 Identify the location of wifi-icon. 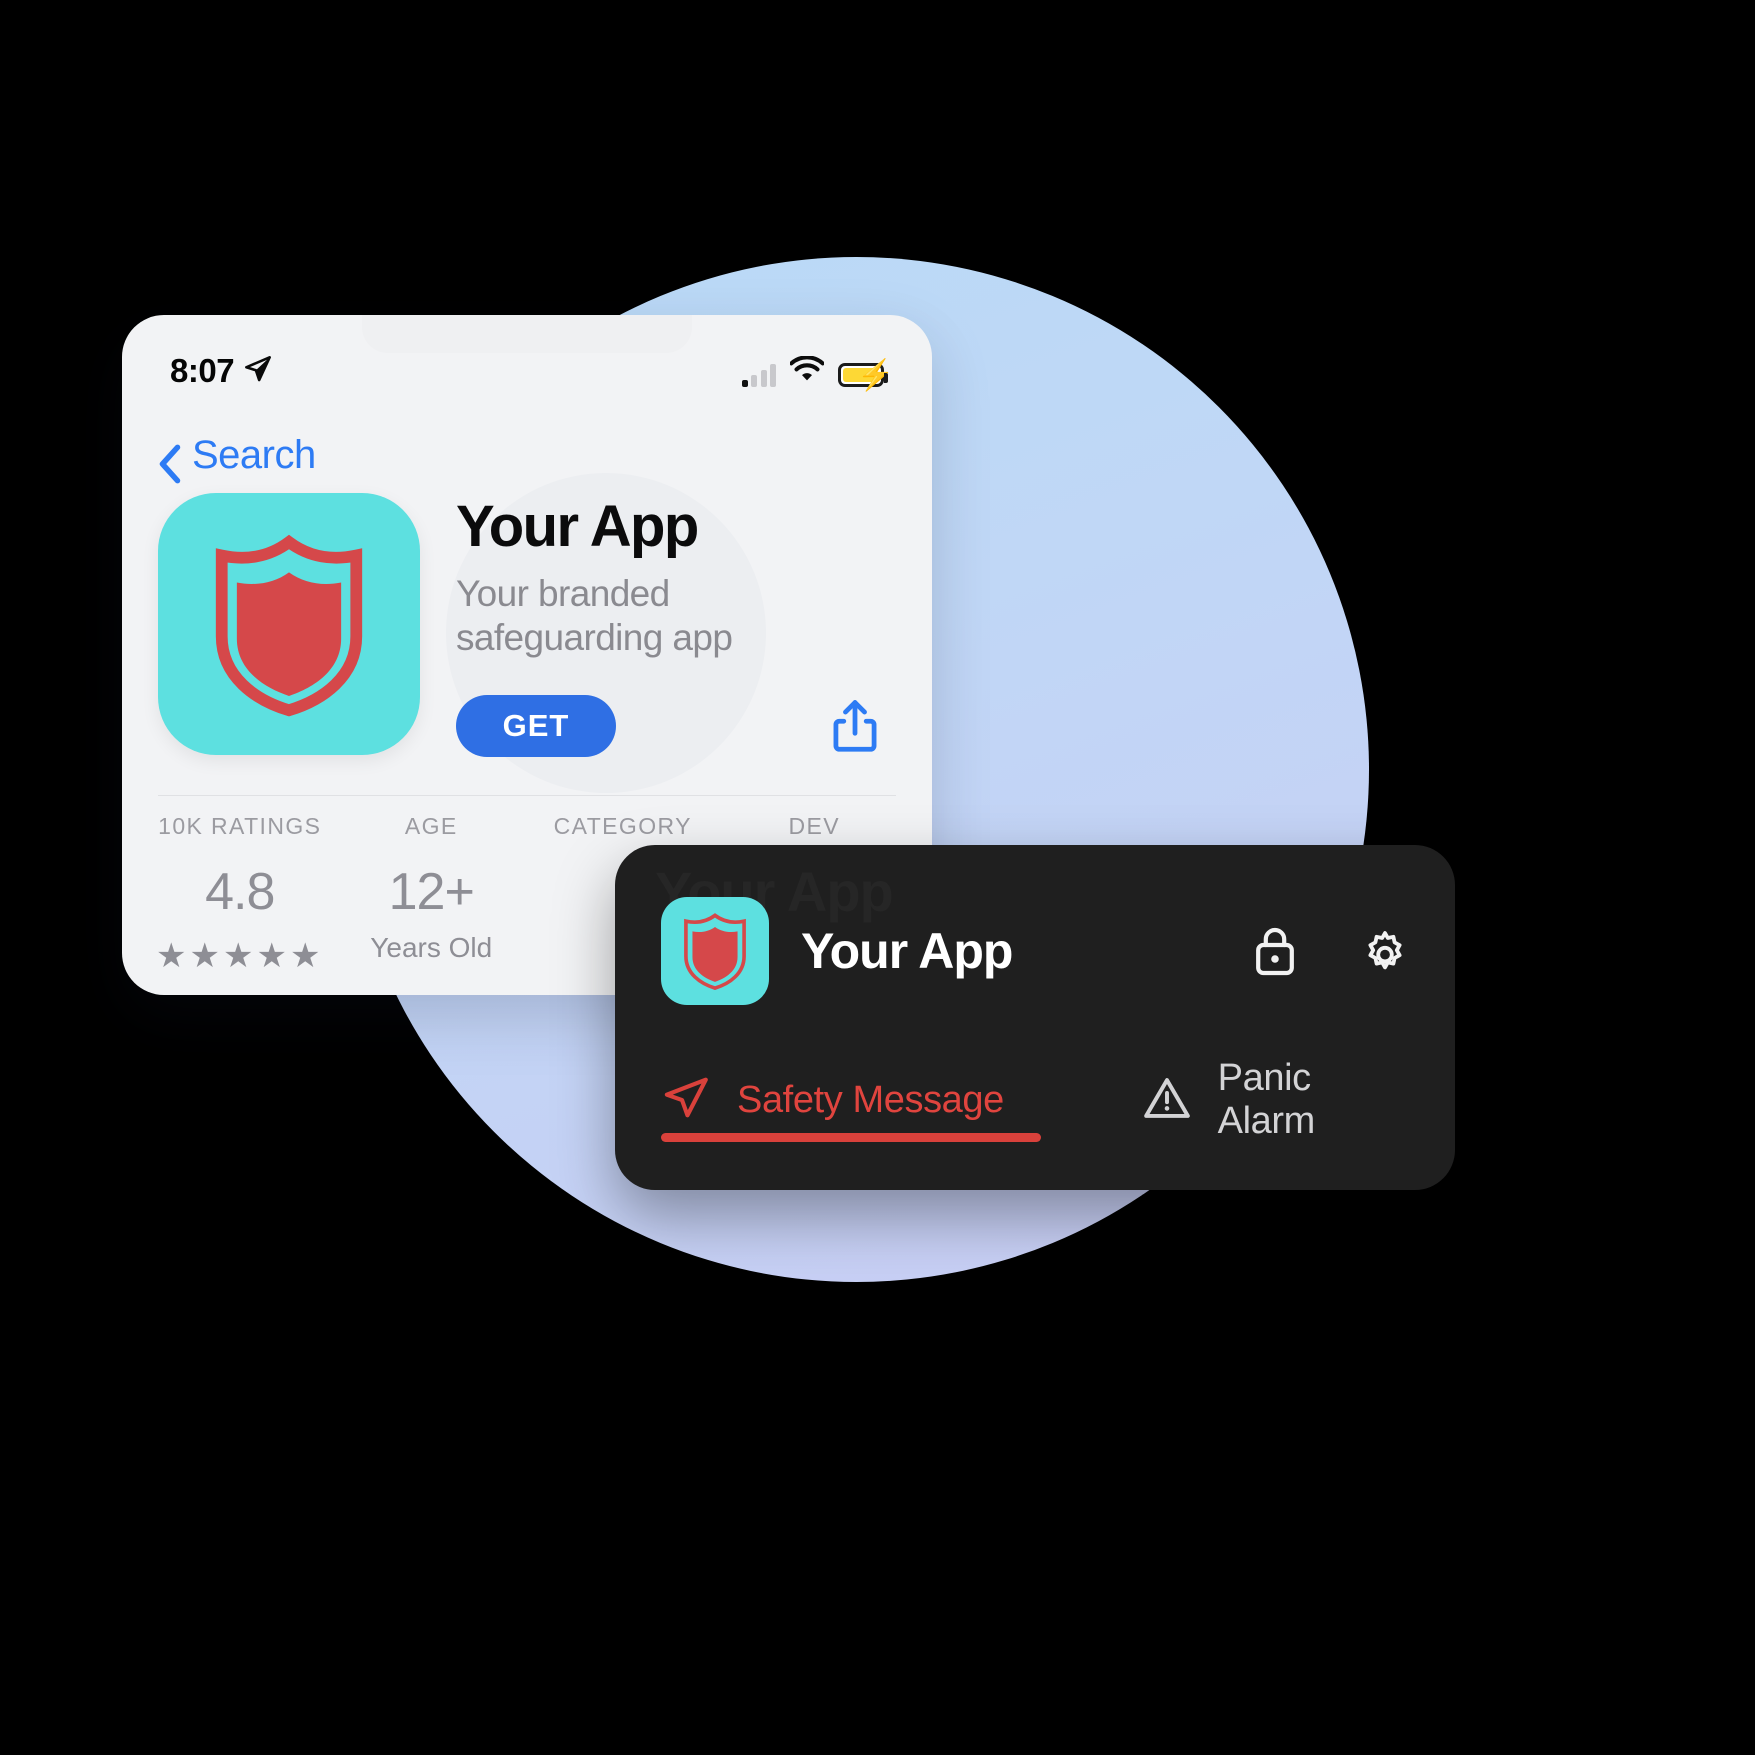
(807, 370).